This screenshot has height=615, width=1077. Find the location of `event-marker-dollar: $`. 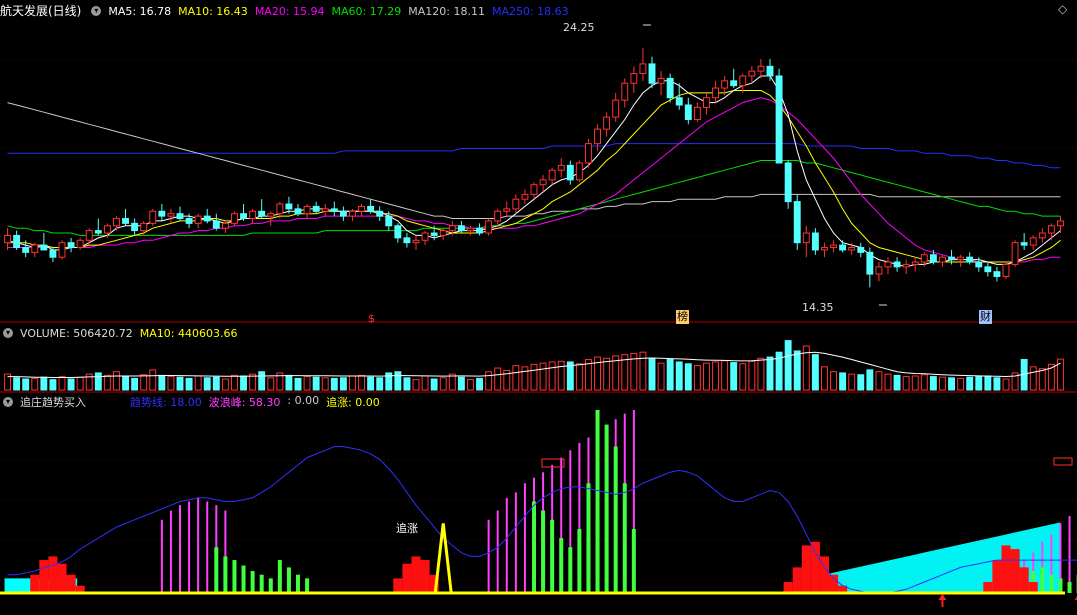

event-marker-dollar: $ is located at coordinates (371, 319).